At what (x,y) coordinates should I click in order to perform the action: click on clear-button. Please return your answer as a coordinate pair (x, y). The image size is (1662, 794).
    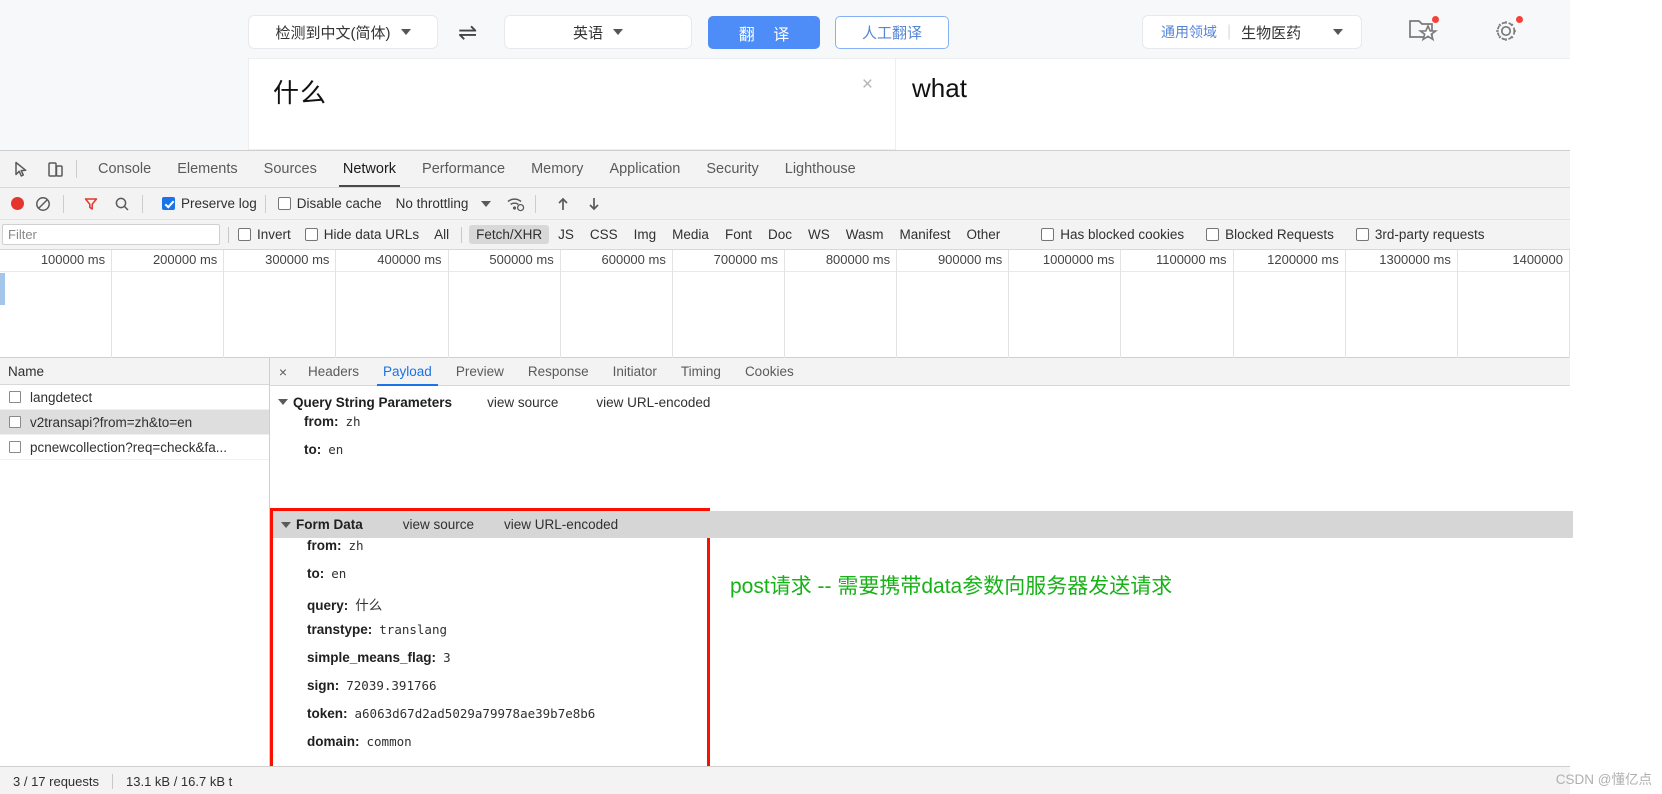
    Looking at the image, I should click on (43, 204).